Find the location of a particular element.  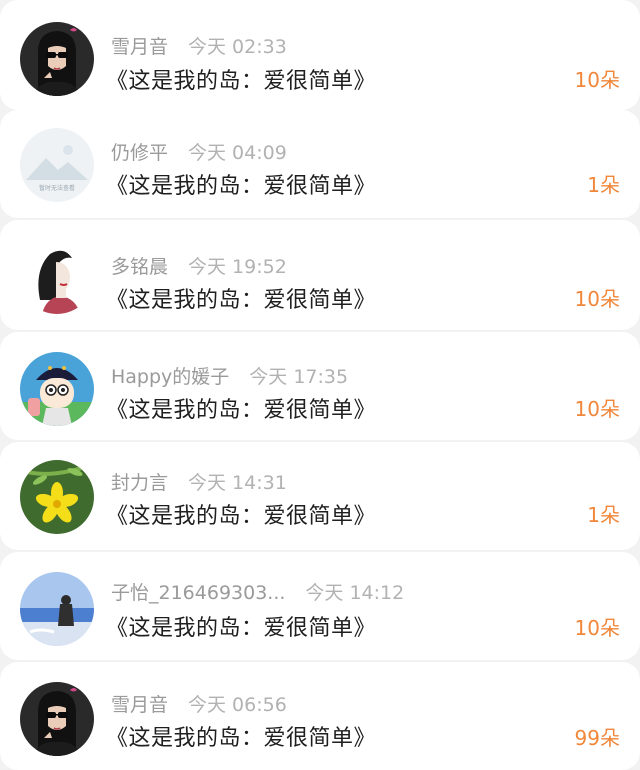

list-item: 暂时无法查看 仍修平 今天 04:09 《这是我的岛：爱很简单》 1朵 is located at coordinates (320, 164).